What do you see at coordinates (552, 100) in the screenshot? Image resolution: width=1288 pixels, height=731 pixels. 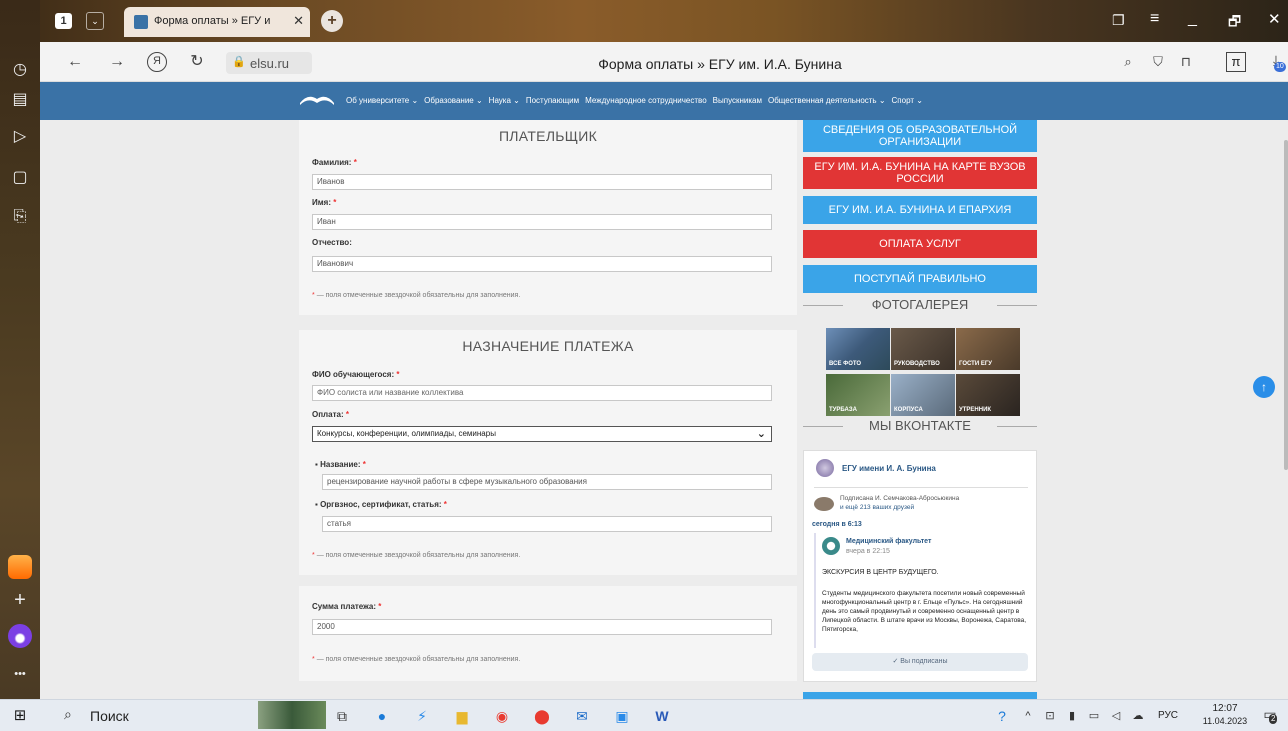 I see `menu-applicants: Поступающим` at bounding box center [552, 100].